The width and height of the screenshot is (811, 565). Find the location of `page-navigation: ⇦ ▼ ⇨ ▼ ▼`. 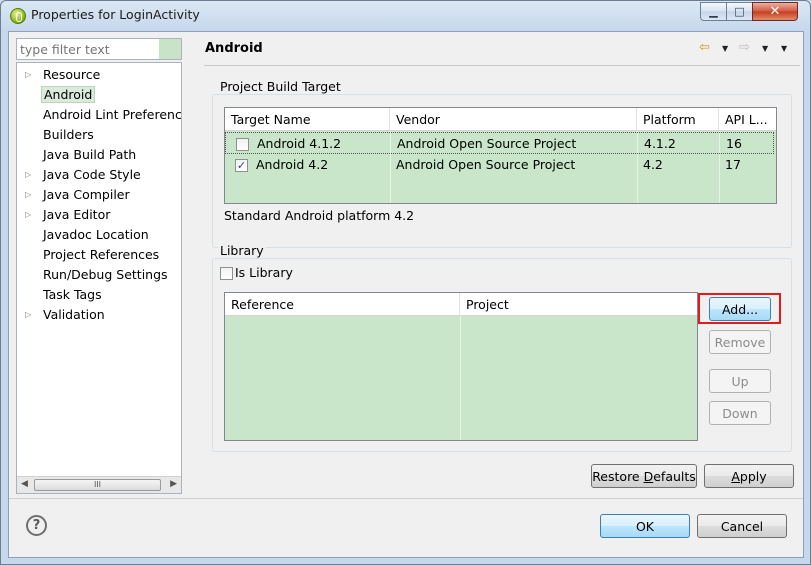

page-navigation: ⇦ ▼ ⇨ ▼ ▼ is located at coordinates (745, 49).